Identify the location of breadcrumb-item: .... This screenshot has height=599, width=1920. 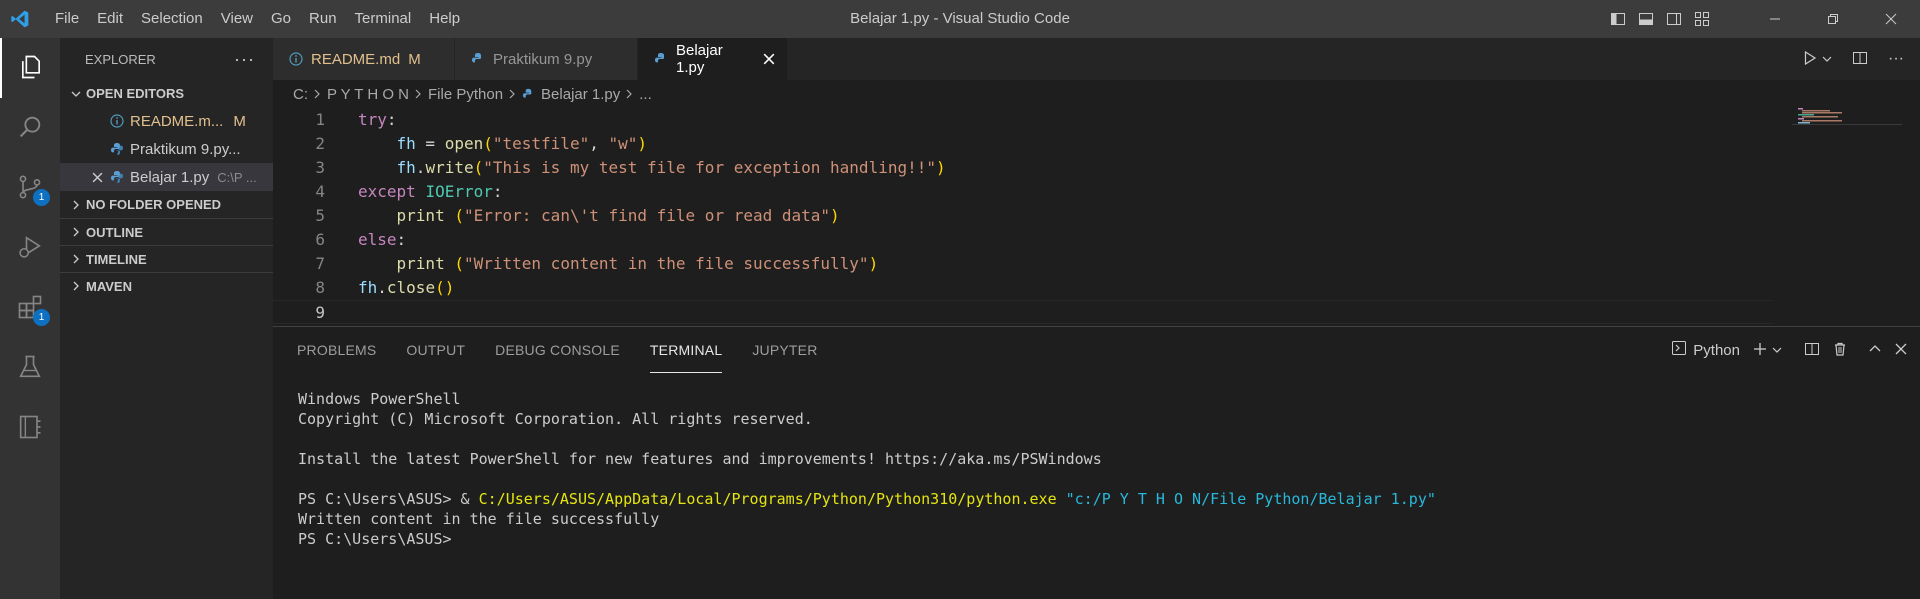
(645, 94).